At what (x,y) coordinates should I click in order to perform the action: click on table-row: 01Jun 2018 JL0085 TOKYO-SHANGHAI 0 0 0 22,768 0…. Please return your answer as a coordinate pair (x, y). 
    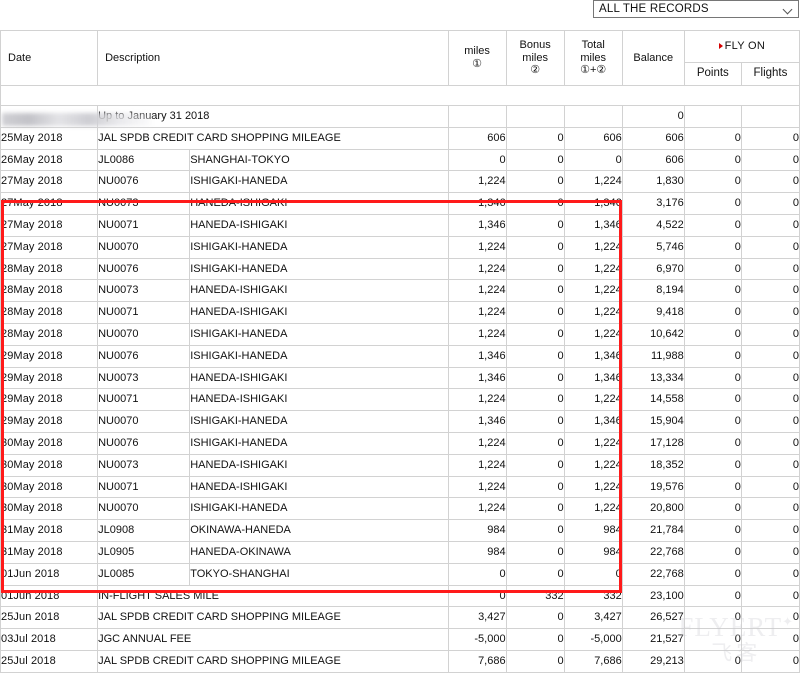
    Looking at the image, I should click on (400, 574).